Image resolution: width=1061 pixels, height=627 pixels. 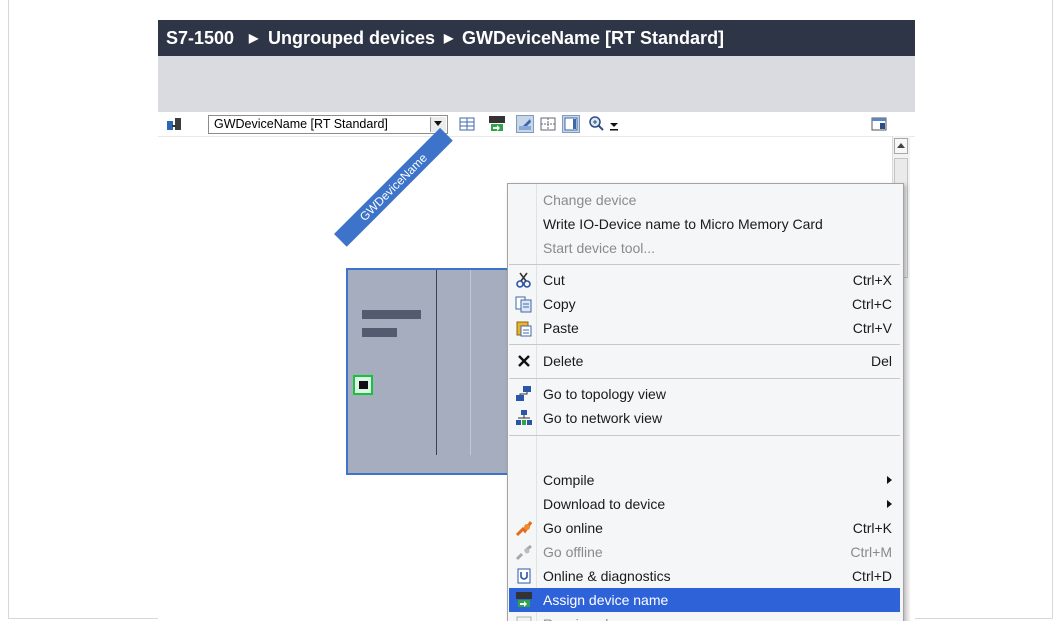 What do you see at coordinates (879, 124) in the screenshot?
I see `properties-panel-icon` at bounding box center [879, 124].